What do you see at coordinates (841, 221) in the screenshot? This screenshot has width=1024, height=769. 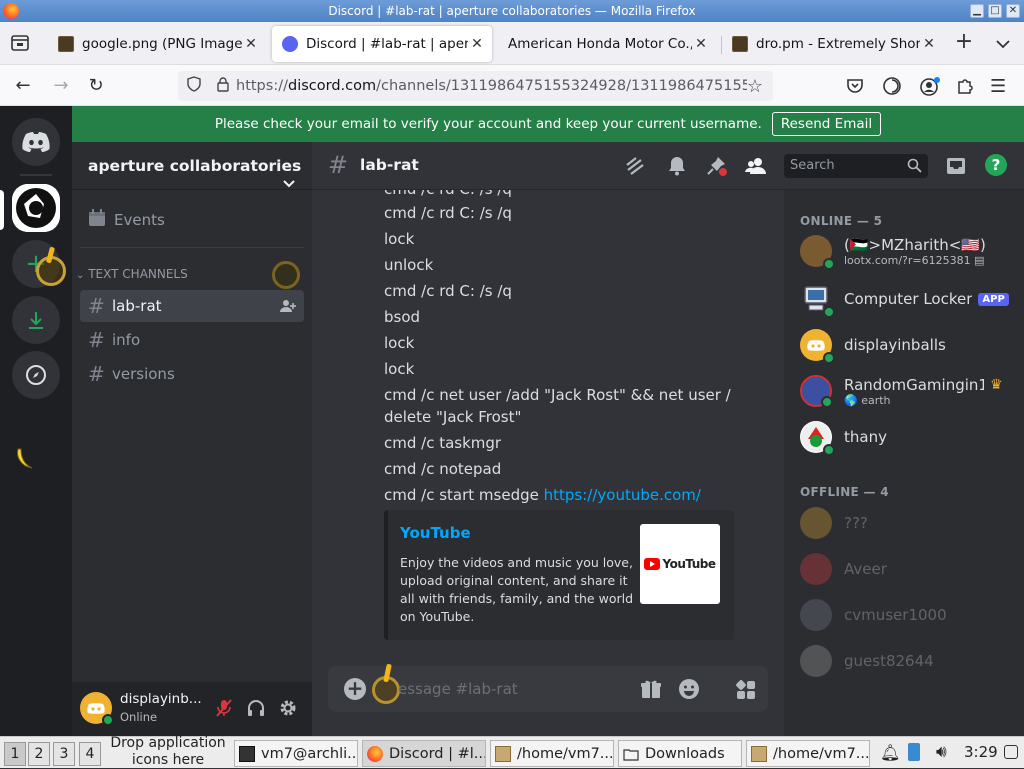 I see `online-header: ONLINE — 5` at bounding box center [841, 221].